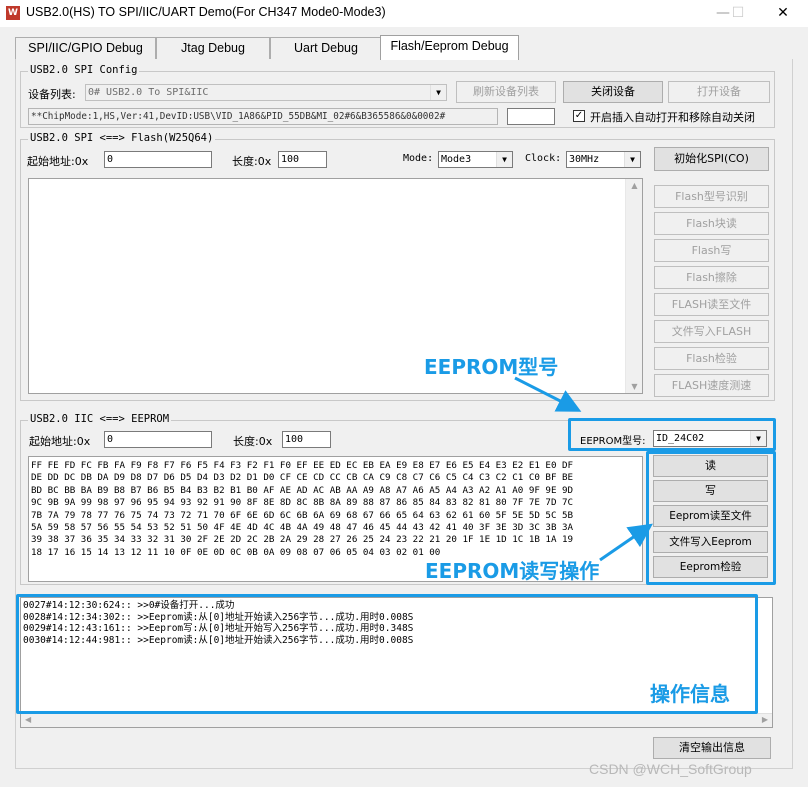  Describe the element at coordinates (719, 92) in the screenshot. I see `open-device-button: 打开设备` at that location.